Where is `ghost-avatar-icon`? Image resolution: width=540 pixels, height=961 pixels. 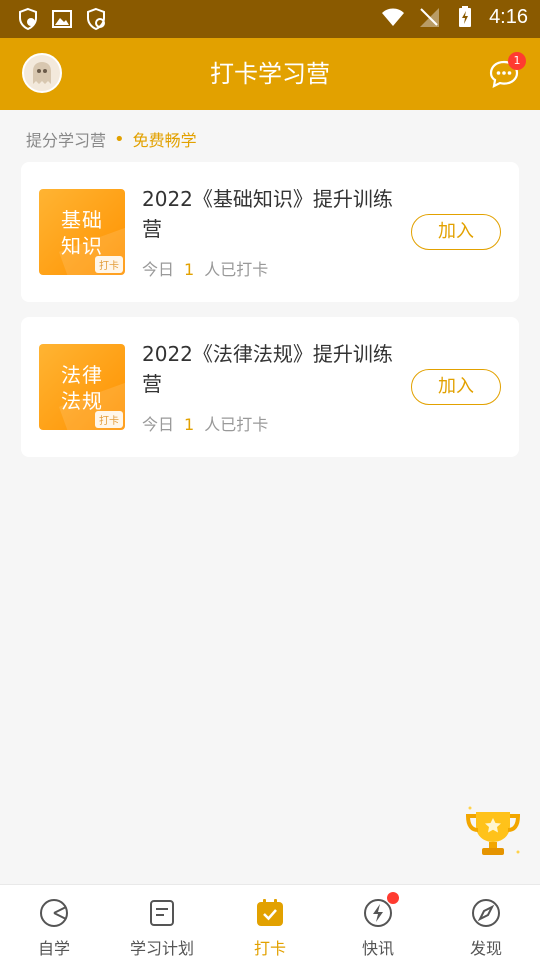 ghost-avatar-icon is located at coordinates (42, 73).